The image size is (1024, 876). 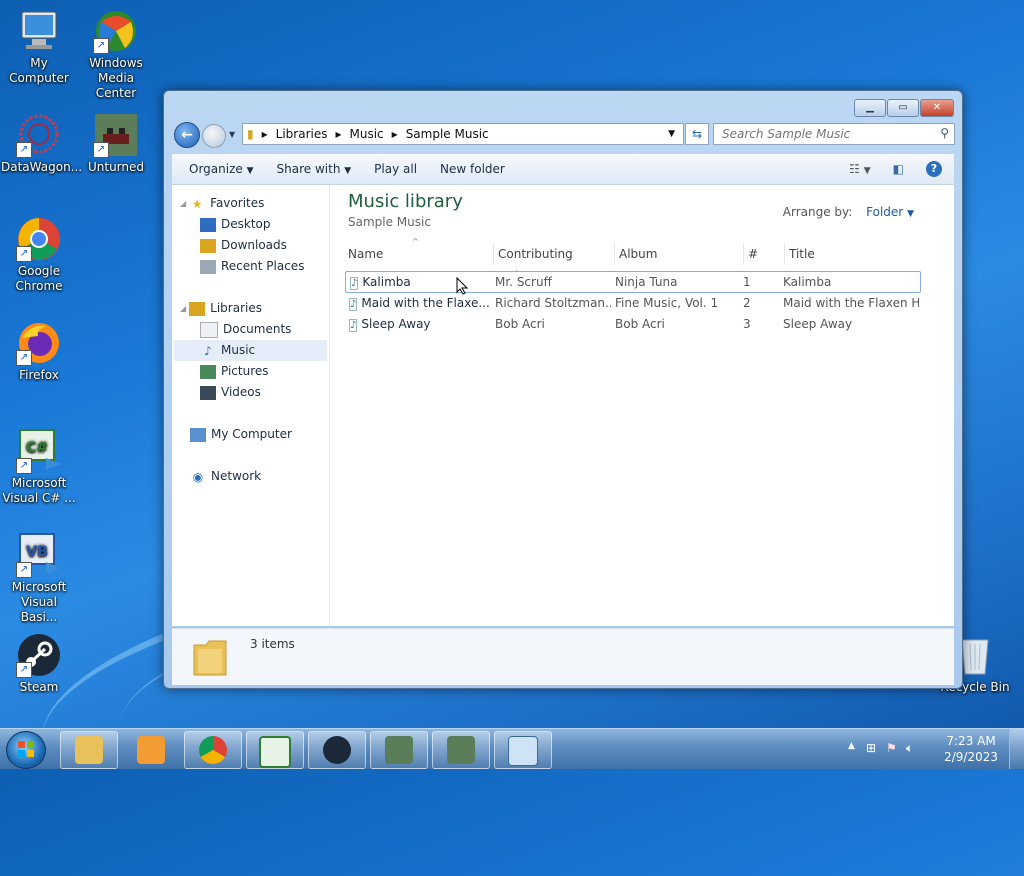 I want to click on refresh-icon: ⇆, so click(x=697, y=134).